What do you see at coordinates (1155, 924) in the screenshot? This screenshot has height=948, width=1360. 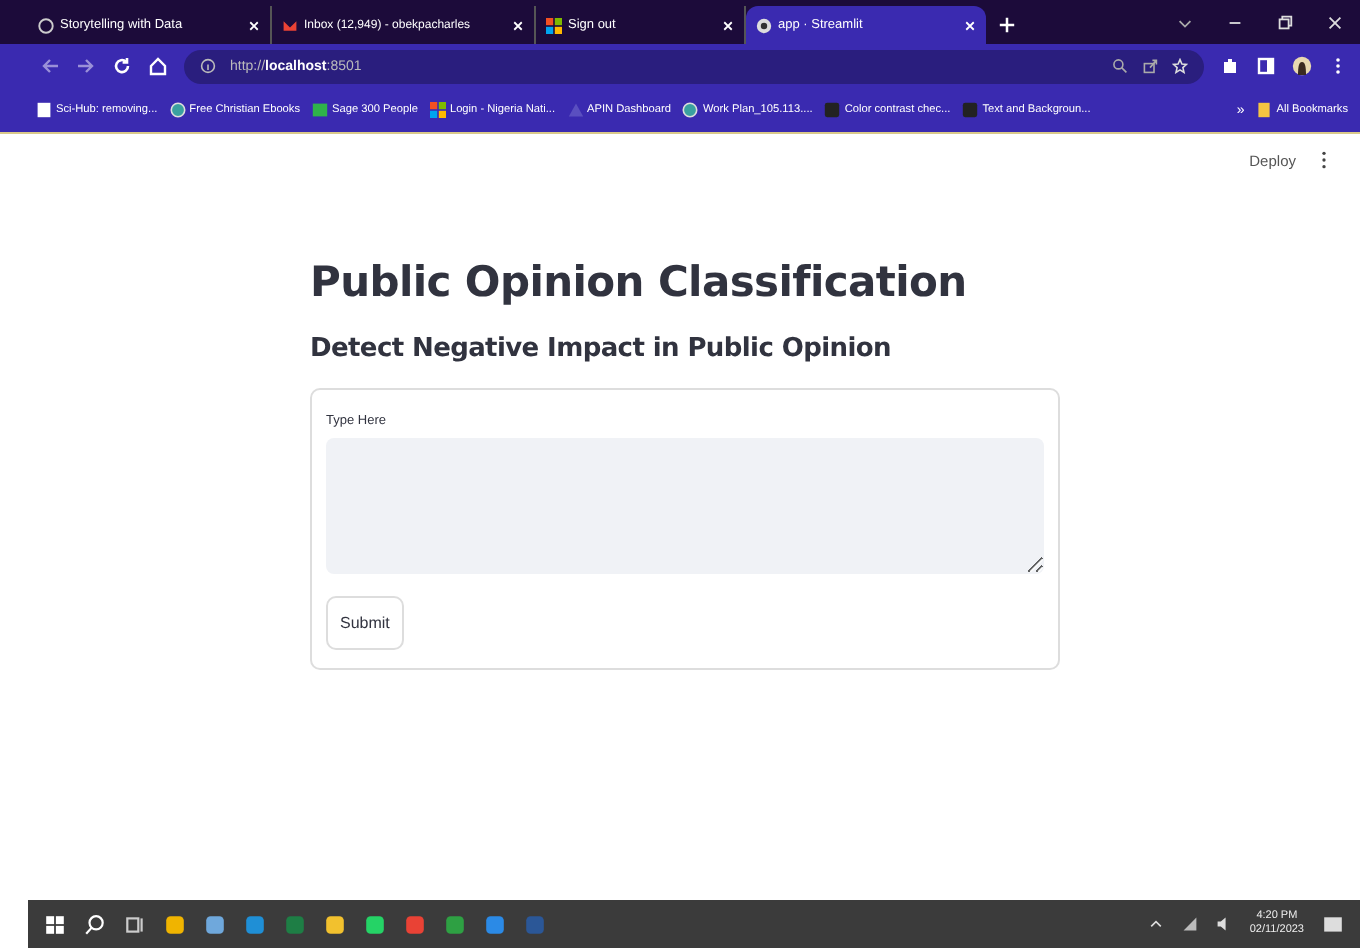 I see `chevron-up-icon` at bounding box center [1155, 924].